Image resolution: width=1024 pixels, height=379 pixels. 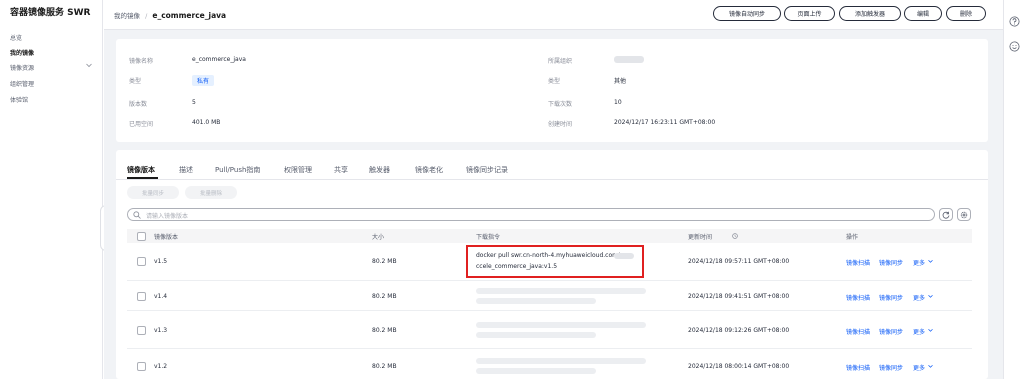 What do you see at coordinates (552, 179) in the screenshot?
I see `tab-divider` at bounding box center [552, 179].